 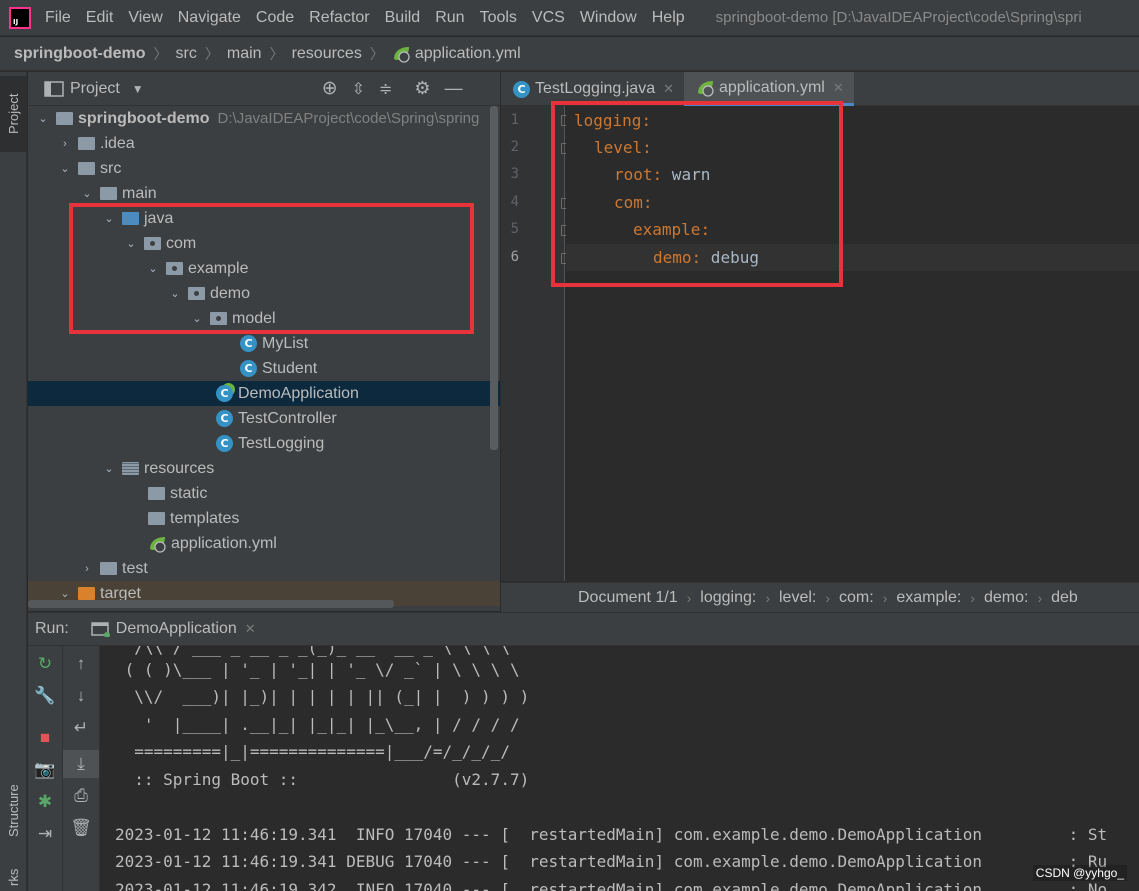 I want to click on tree-item-mylist: C MyList, so click(x=258, y=343).